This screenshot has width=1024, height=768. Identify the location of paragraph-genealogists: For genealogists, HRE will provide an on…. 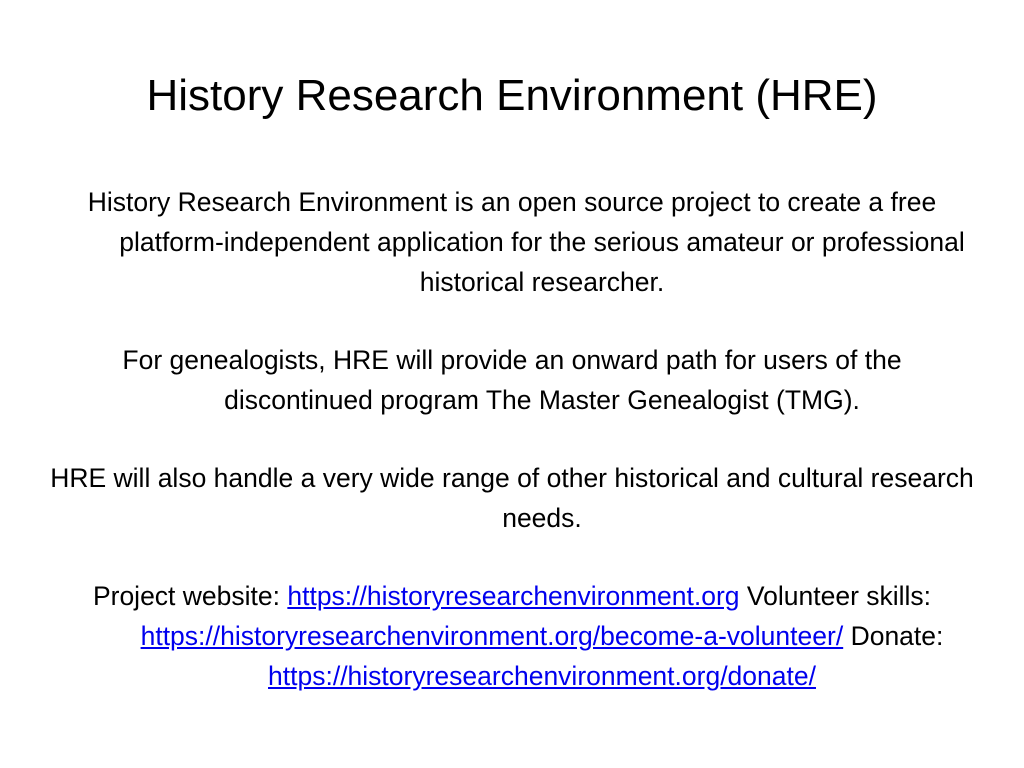
(512, 380).